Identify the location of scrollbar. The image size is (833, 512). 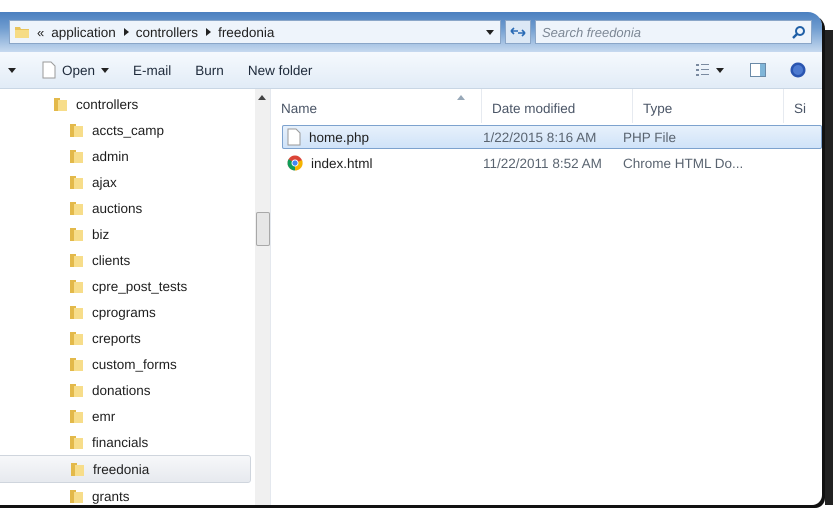
(262, 297).